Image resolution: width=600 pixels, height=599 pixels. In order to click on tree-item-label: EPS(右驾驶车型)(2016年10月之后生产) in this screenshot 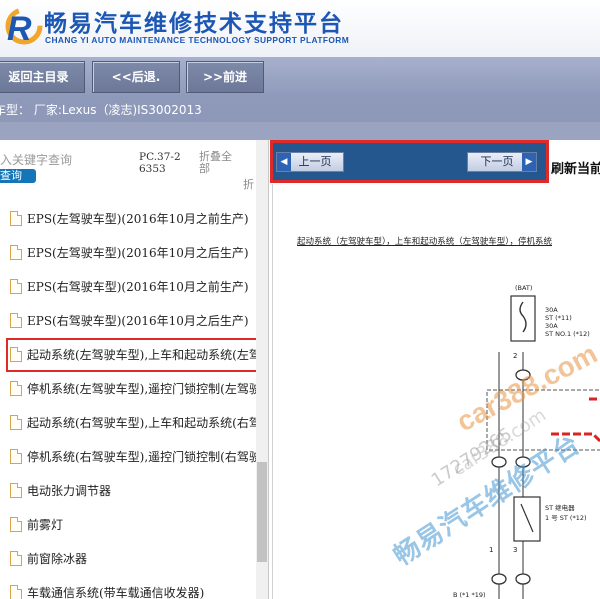, I will do `click(138, 321)`.